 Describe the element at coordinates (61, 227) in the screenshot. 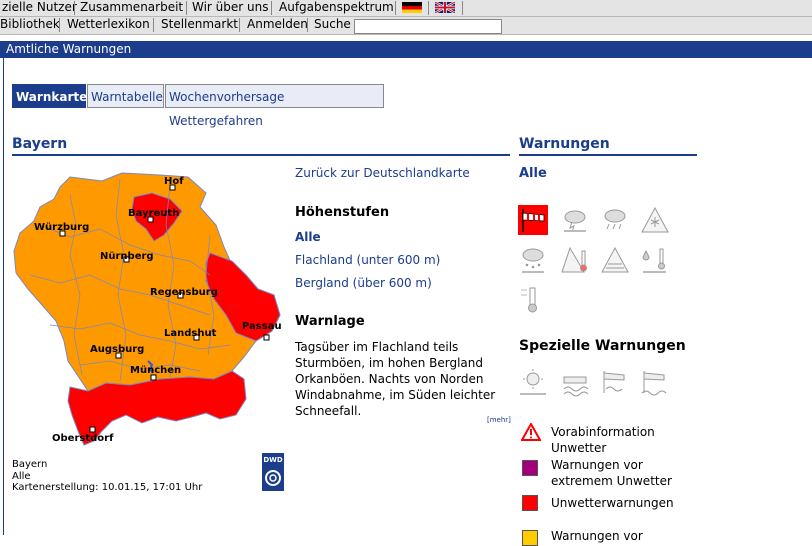

I see `city-label-wuerzburg: Würzburg` at that location.